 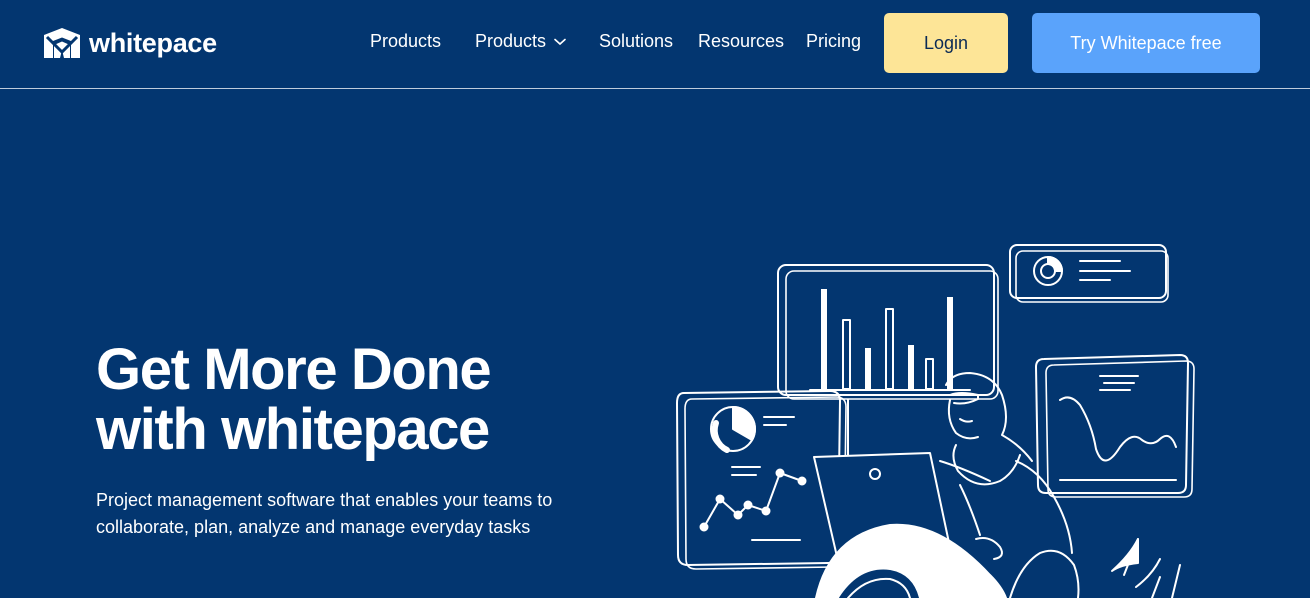 What do you see at coordinates (511, 41) in the screenshot?
I see `nav-products-dropdown-label: Products` at bounding box center [511, 41].